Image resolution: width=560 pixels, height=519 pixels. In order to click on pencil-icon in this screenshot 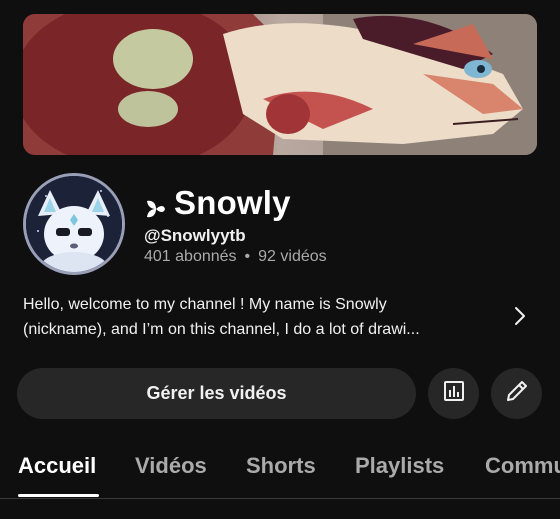, I will do `click(517, 393)`.